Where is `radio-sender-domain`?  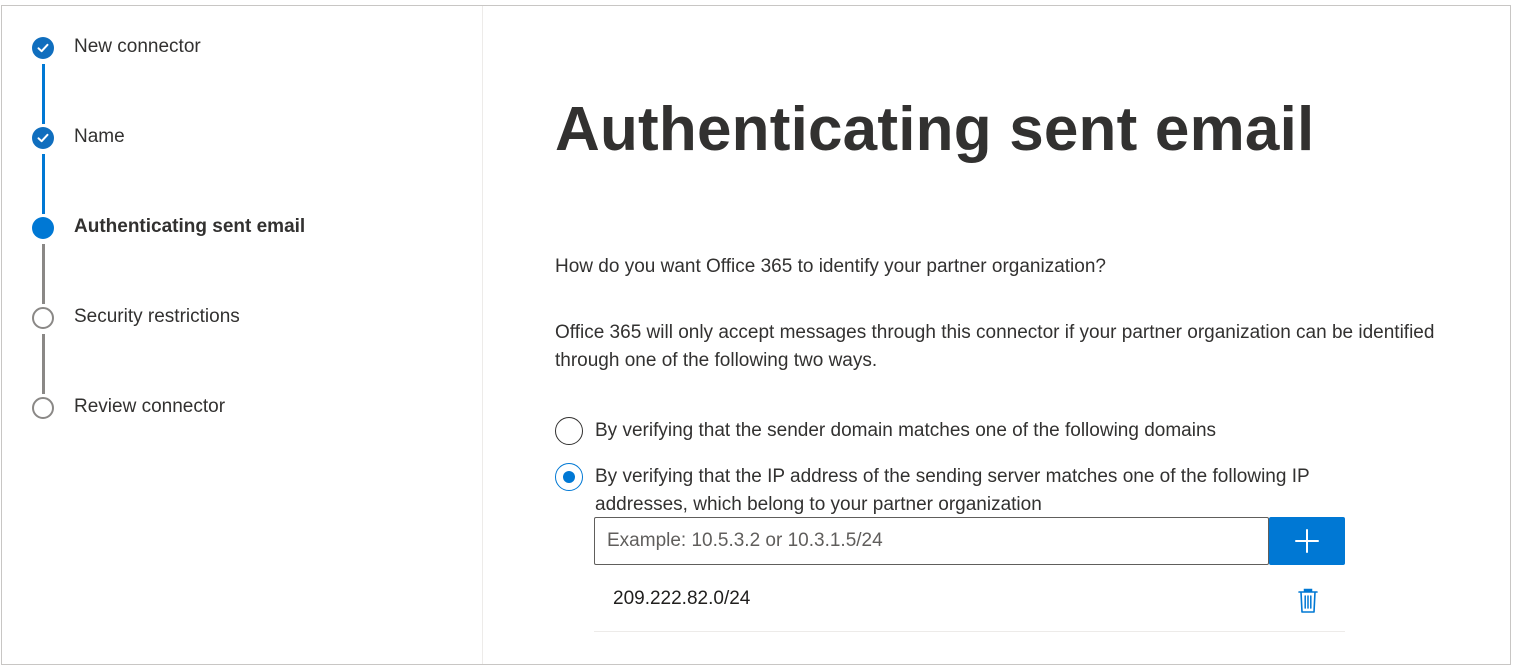
radio-sender-domain is located at coordinates (569, 431).